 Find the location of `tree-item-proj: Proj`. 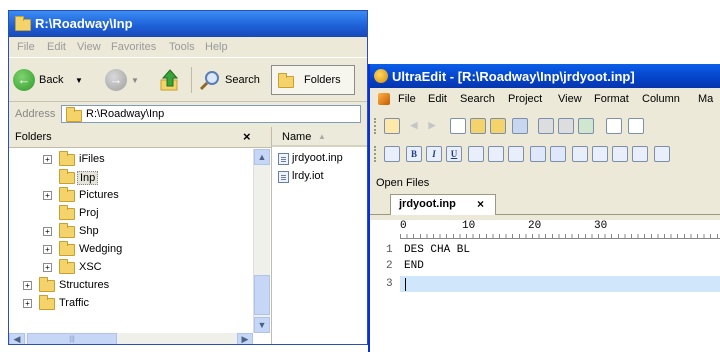

tree-item-proj: Proj is located at coordinates (129, 214).